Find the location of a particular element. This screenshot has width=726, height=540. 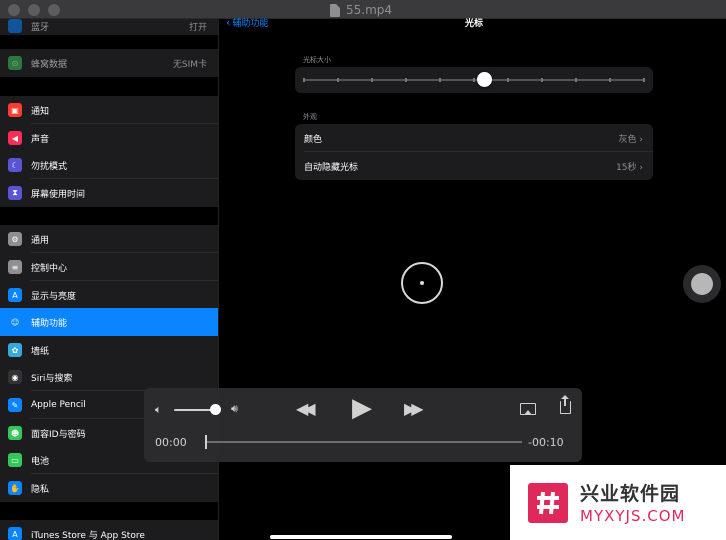

sidebar-item-label: 屏幕使用时间 is located at coordinates (58, 194).